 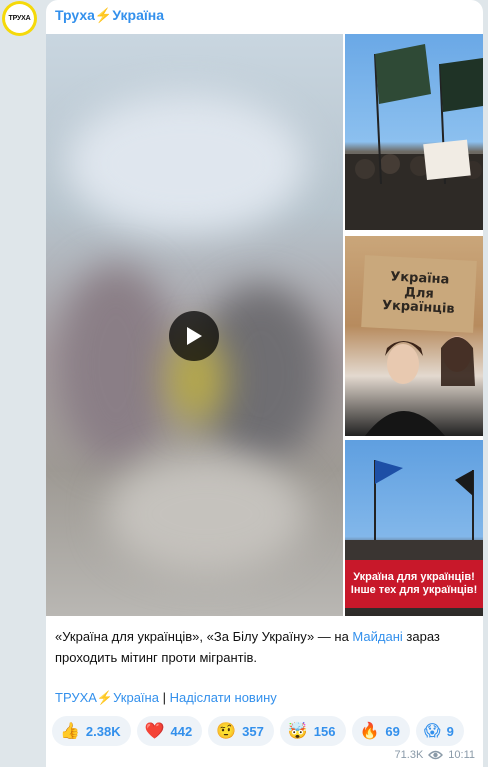 What do you see at coordinates (392, 731) in the screenshot?
I see `reaction-count: 69` at bounding box center [392, 731].